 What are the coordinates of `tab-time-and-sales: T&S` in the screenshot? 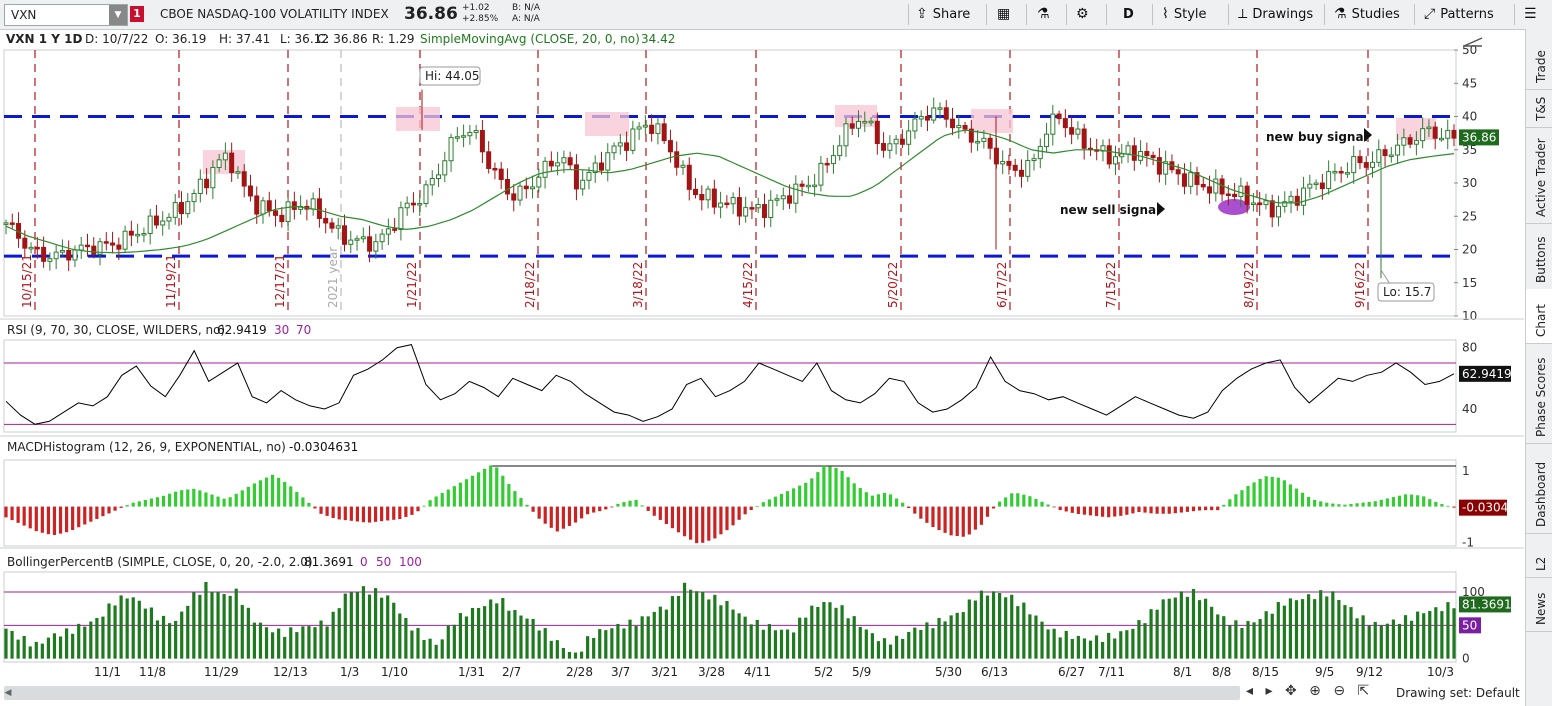 It's located at (1539, 108).